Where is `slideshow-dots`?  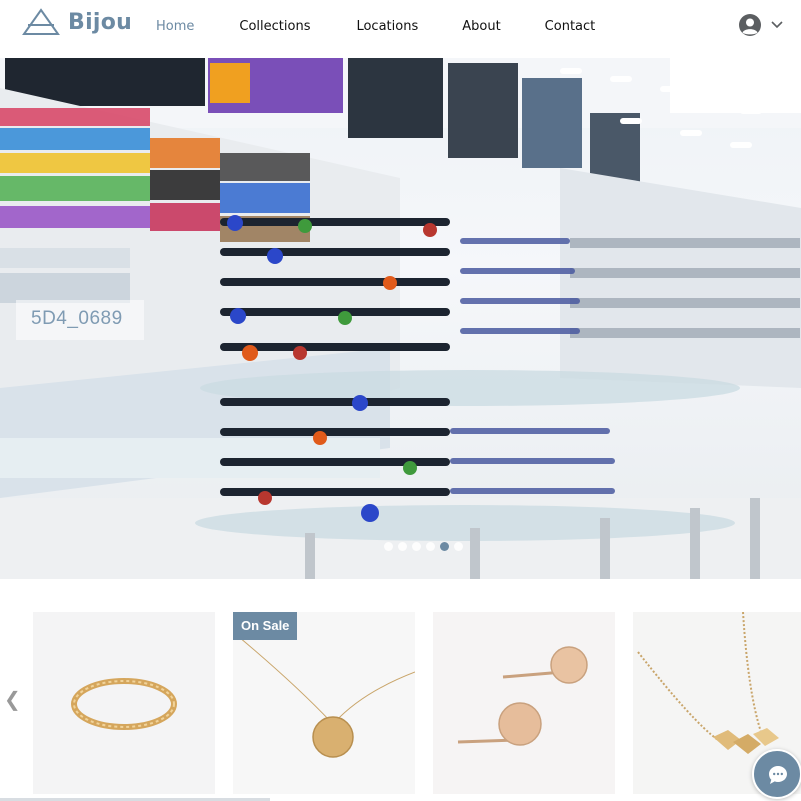 slideshow-dots is located at coordinates (426, 546).